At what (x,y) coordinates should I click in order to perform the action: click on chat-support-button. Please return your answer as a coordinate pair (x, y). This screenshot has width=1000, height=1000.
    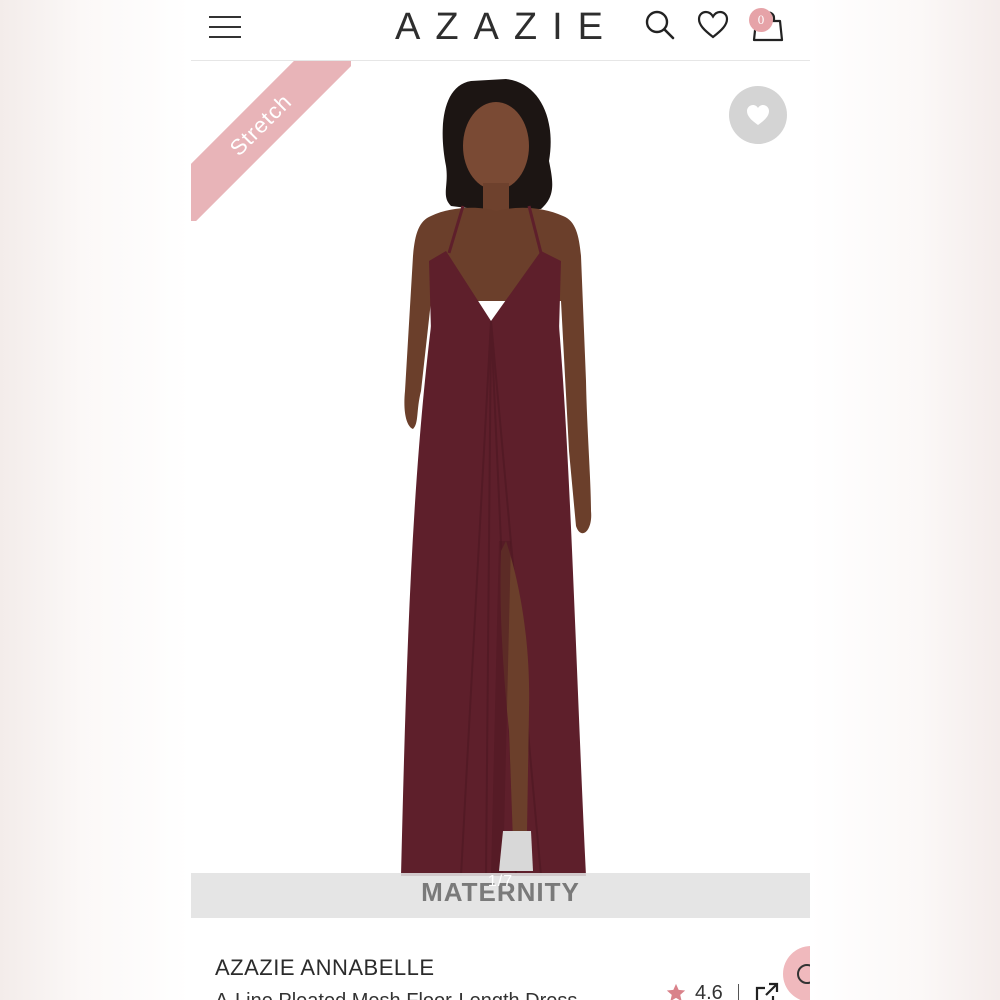
    Looking at the image, I should click on (796, 973).